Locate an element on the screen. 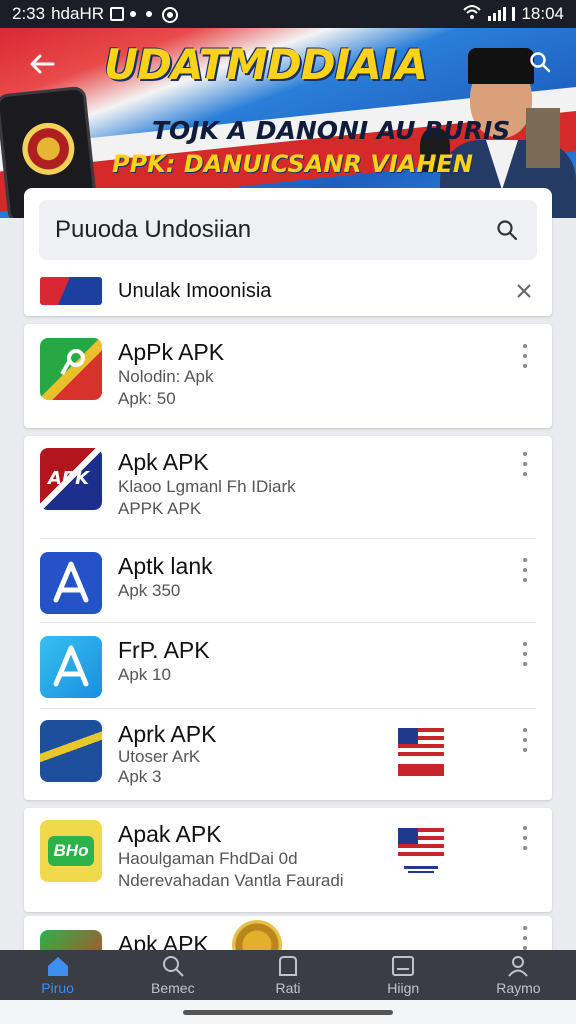 The image size is (576, 1024). app-subtitle: Nolodin: Apk is located at coordinates (166, 376).